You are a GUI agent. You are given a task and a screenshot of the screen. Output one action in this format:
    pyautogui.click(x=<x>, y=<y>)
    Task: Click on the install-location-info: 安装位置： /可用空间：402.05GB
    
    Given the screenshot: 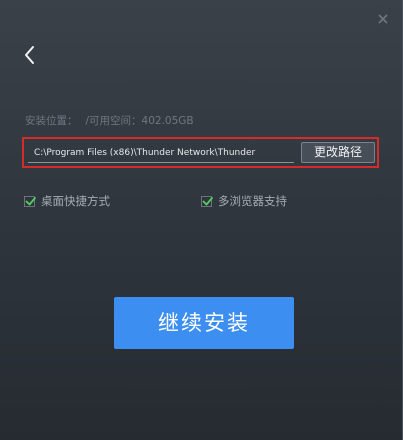 What is the action you would take?
    pyautogui.click(x=109, y=120)
    